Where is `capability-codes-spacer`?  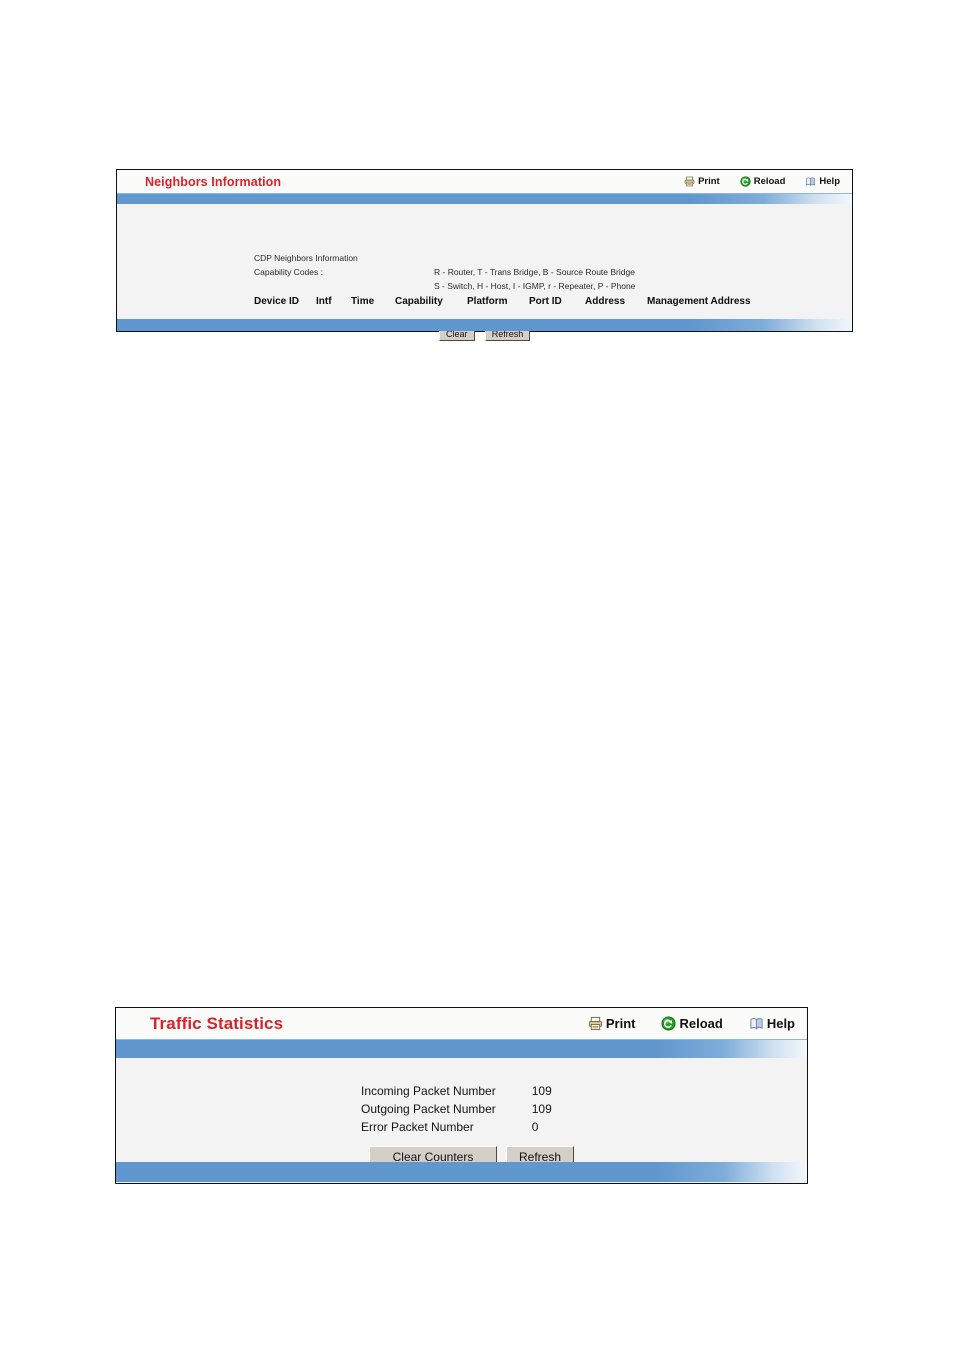
capability-codes-spacer is located at coordinates (344, 286).